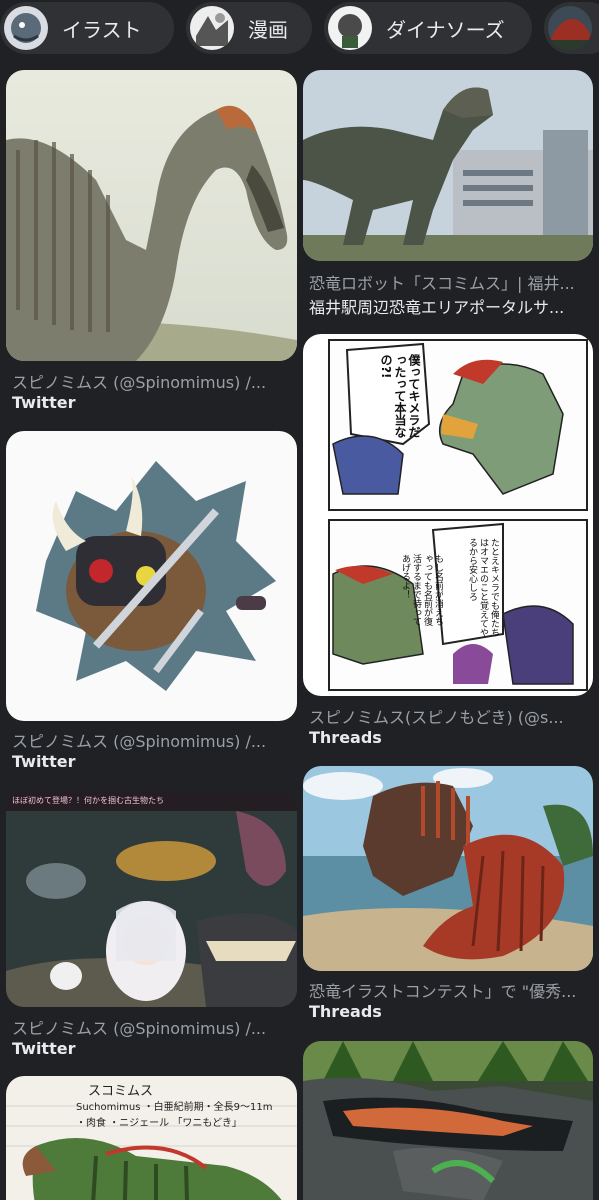  I want to click on manga-thumbnail-icon, so click(212, 28).